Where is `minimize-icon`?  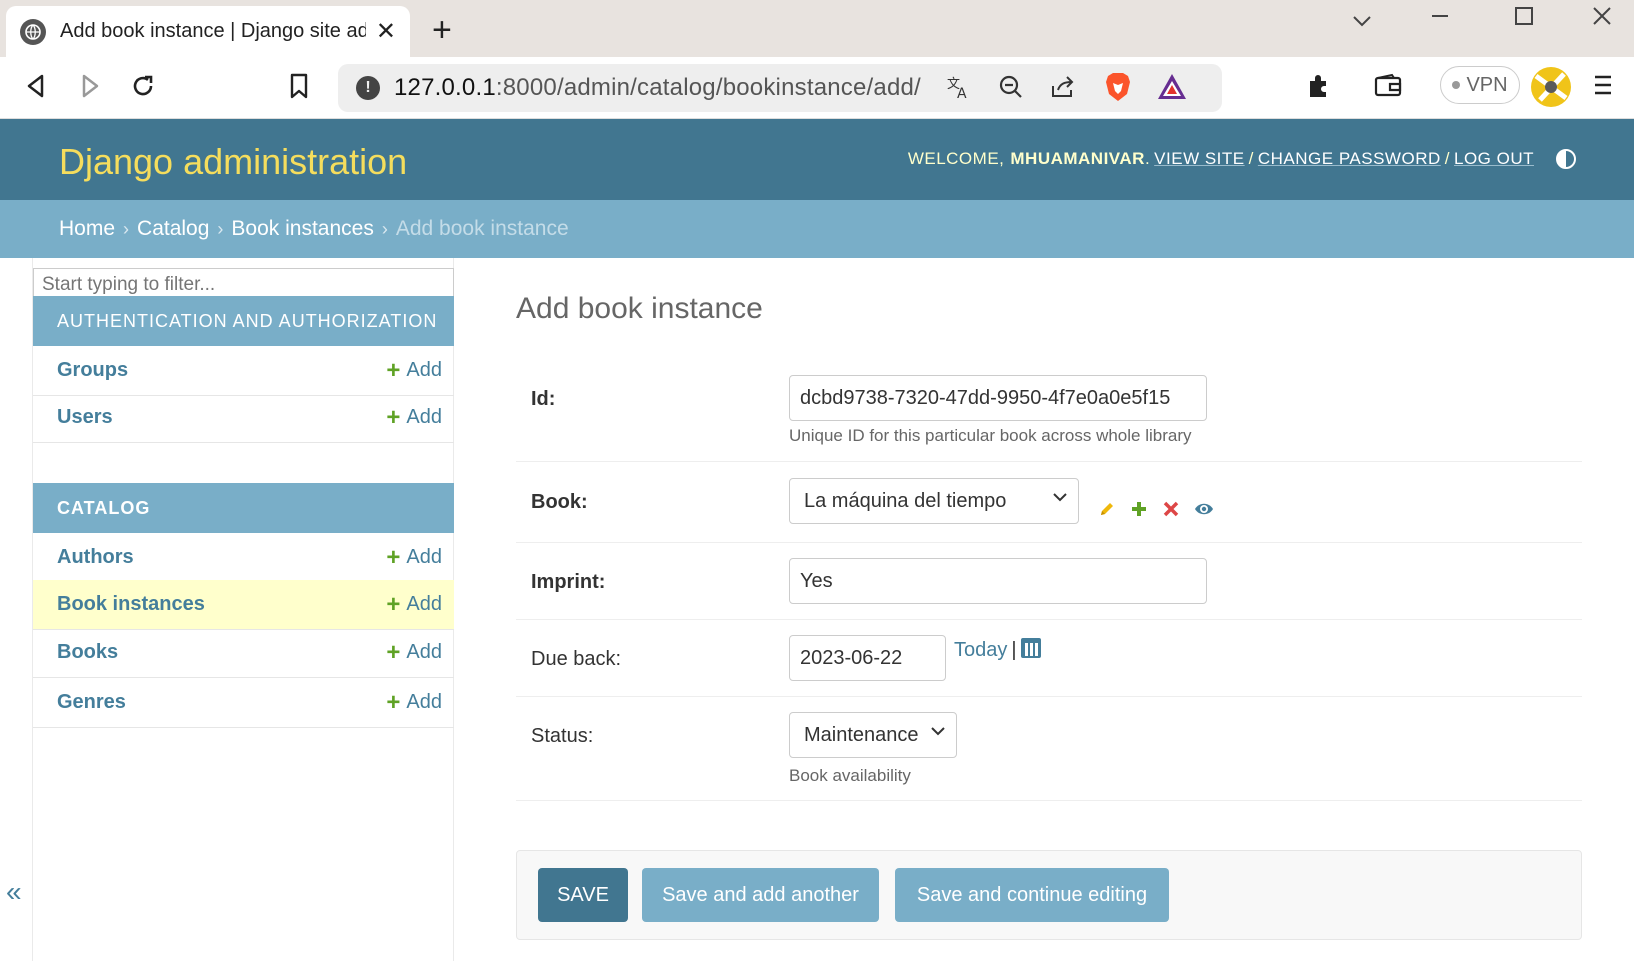 minimize-icon is located at coordinates (1440, 19).